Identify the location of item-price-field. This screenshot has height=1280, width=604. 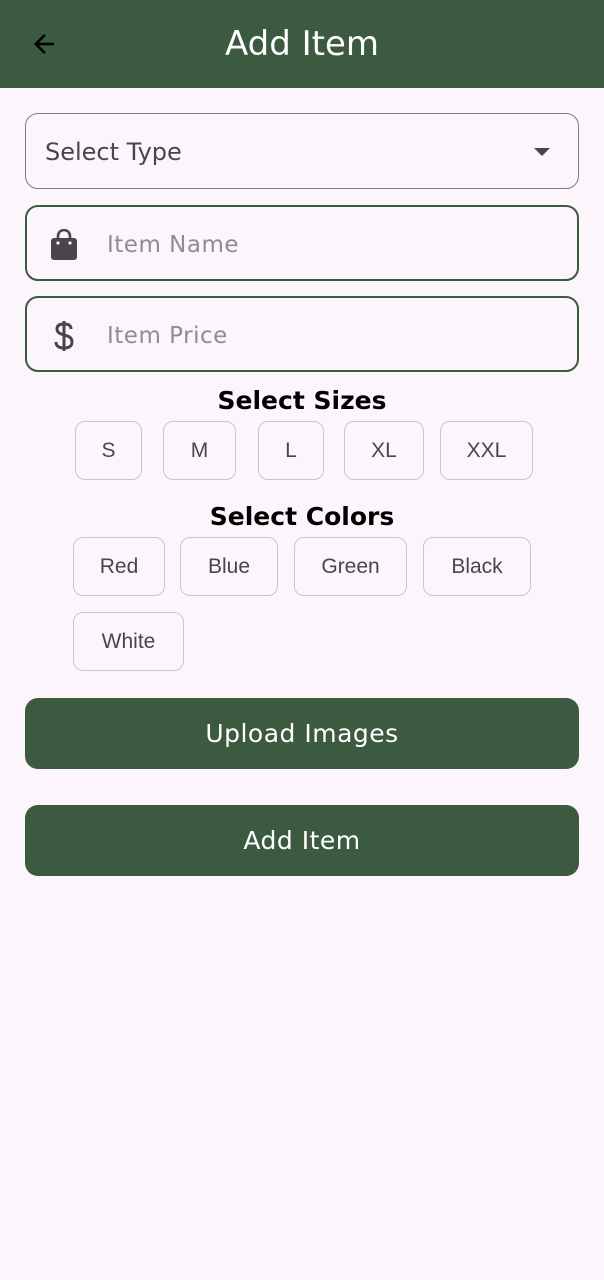
(302, 334).